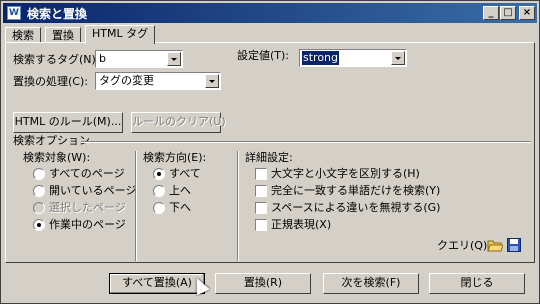  I want to click on tab-replace: 置換, so click(63, 35).